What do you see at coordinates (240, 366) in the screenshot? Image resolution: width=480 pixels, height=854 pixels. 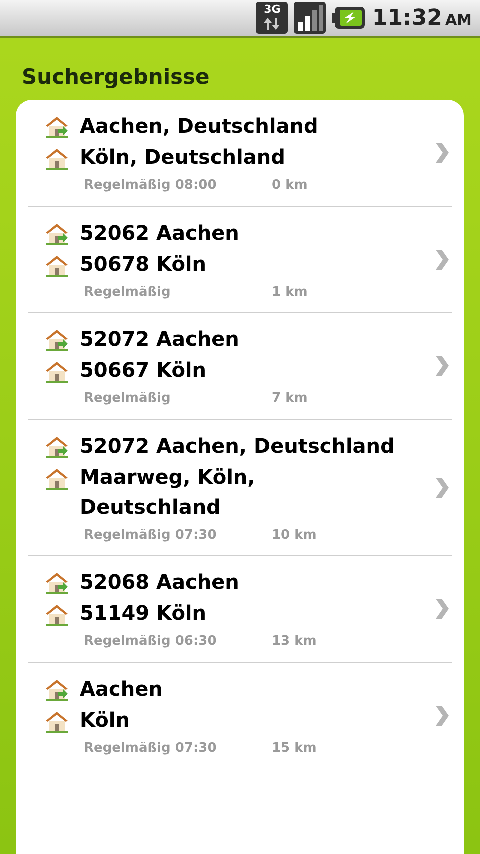 I see `result-row: 52072 Aachen 50667 Köln Regelmäßig 7 km` at bounding box center [240, 366].